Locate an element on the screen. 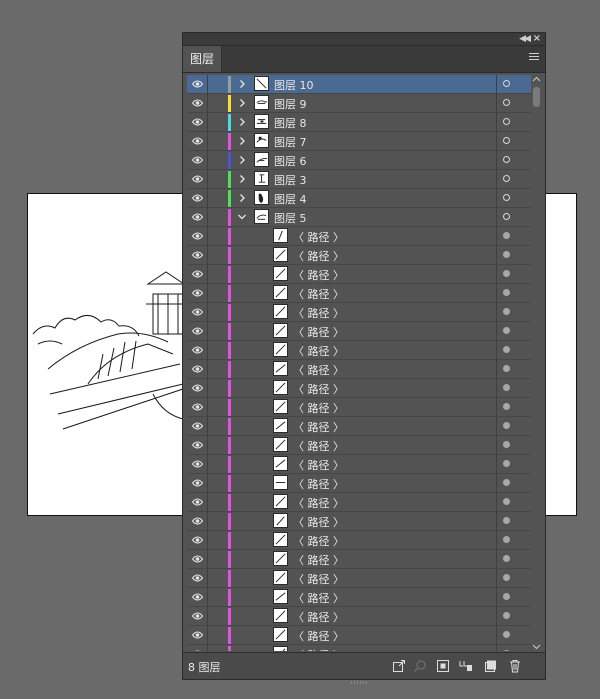 The width and height of the screenshot is (600, 699). resize-grip is located at coordinates (362, 679).